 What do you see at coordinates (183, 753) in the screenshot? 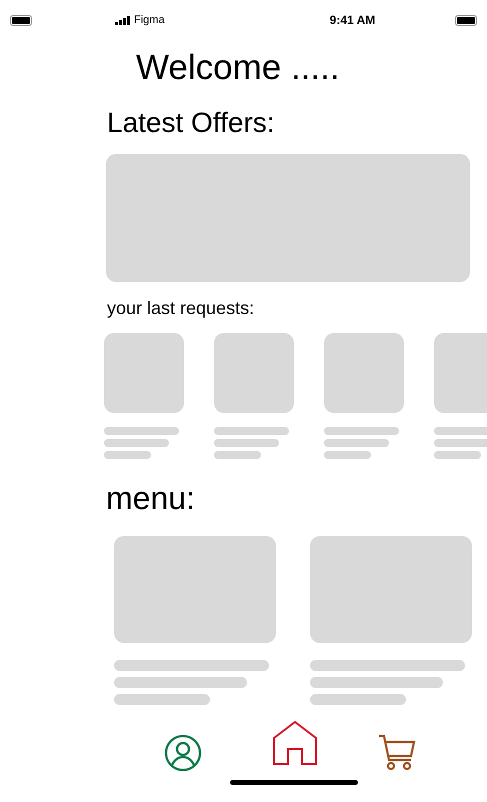
I see `profile-icon` at bounding box center [183, 753].